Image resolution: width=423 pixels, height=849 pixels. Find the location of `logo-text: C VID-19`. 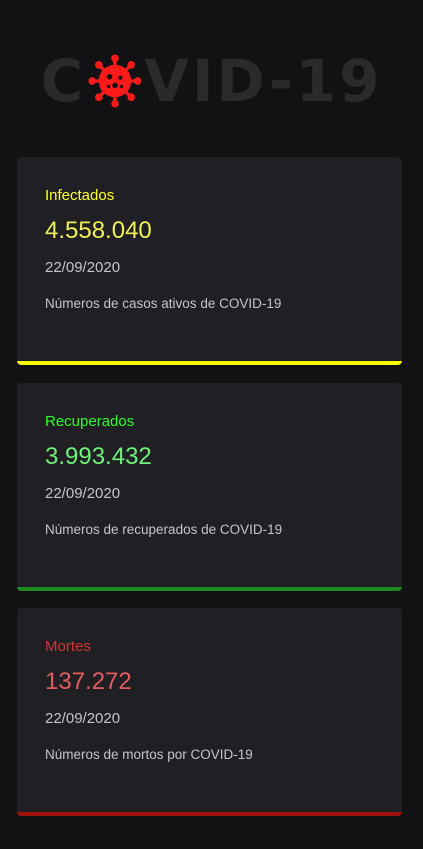

logo-text: C VID-19 is located at coordinates (211, 81).